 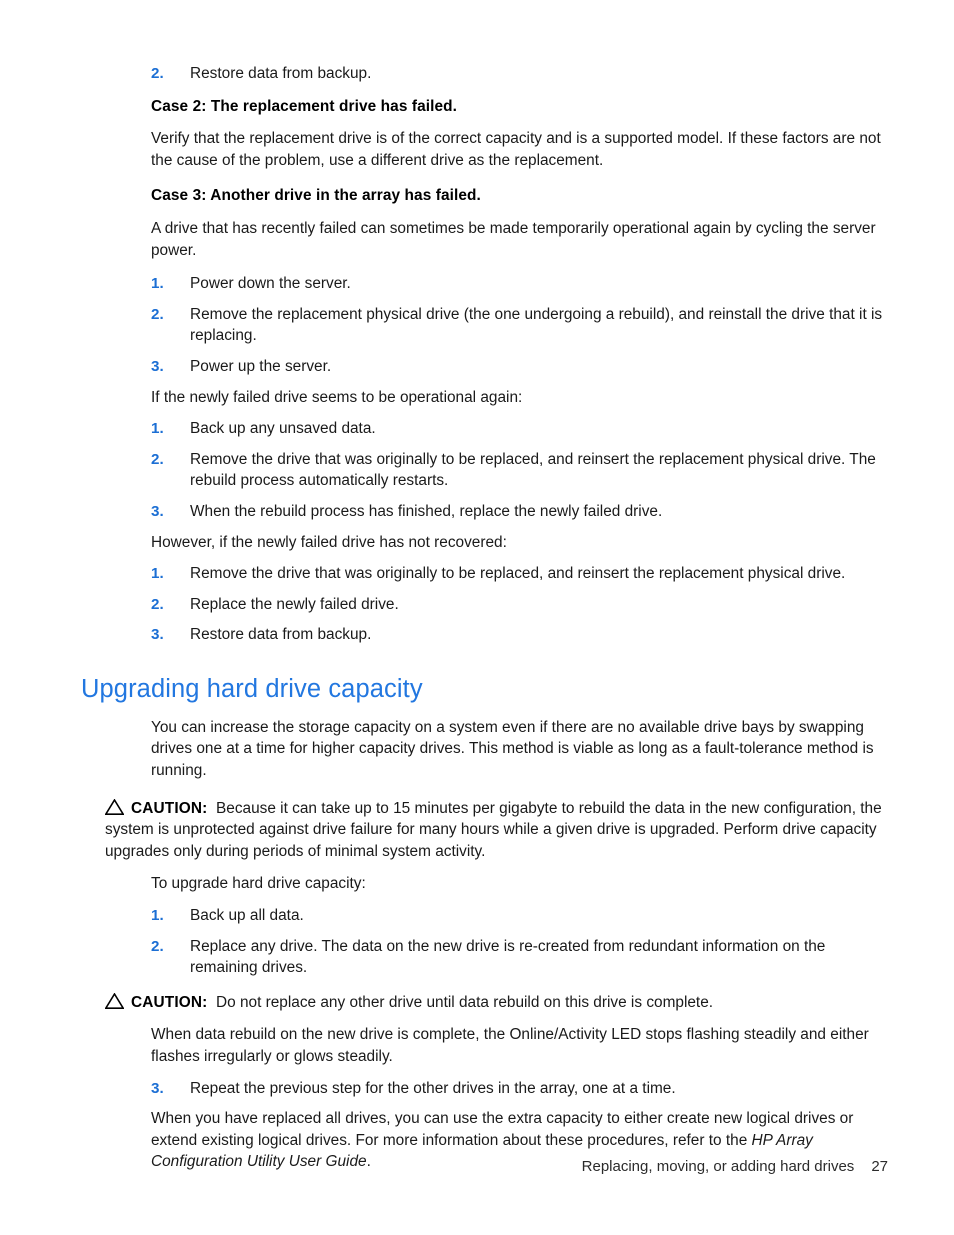 I want to click on list-item: 3. Restore data from backup., so click(x=519, y=639).